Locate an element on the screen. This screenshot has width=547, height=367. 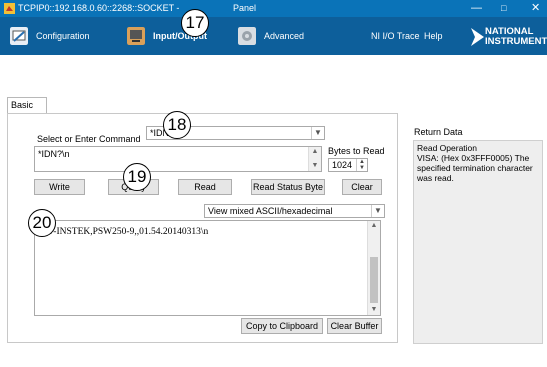
callout-19: 19 is located at coordinates (137, 177).